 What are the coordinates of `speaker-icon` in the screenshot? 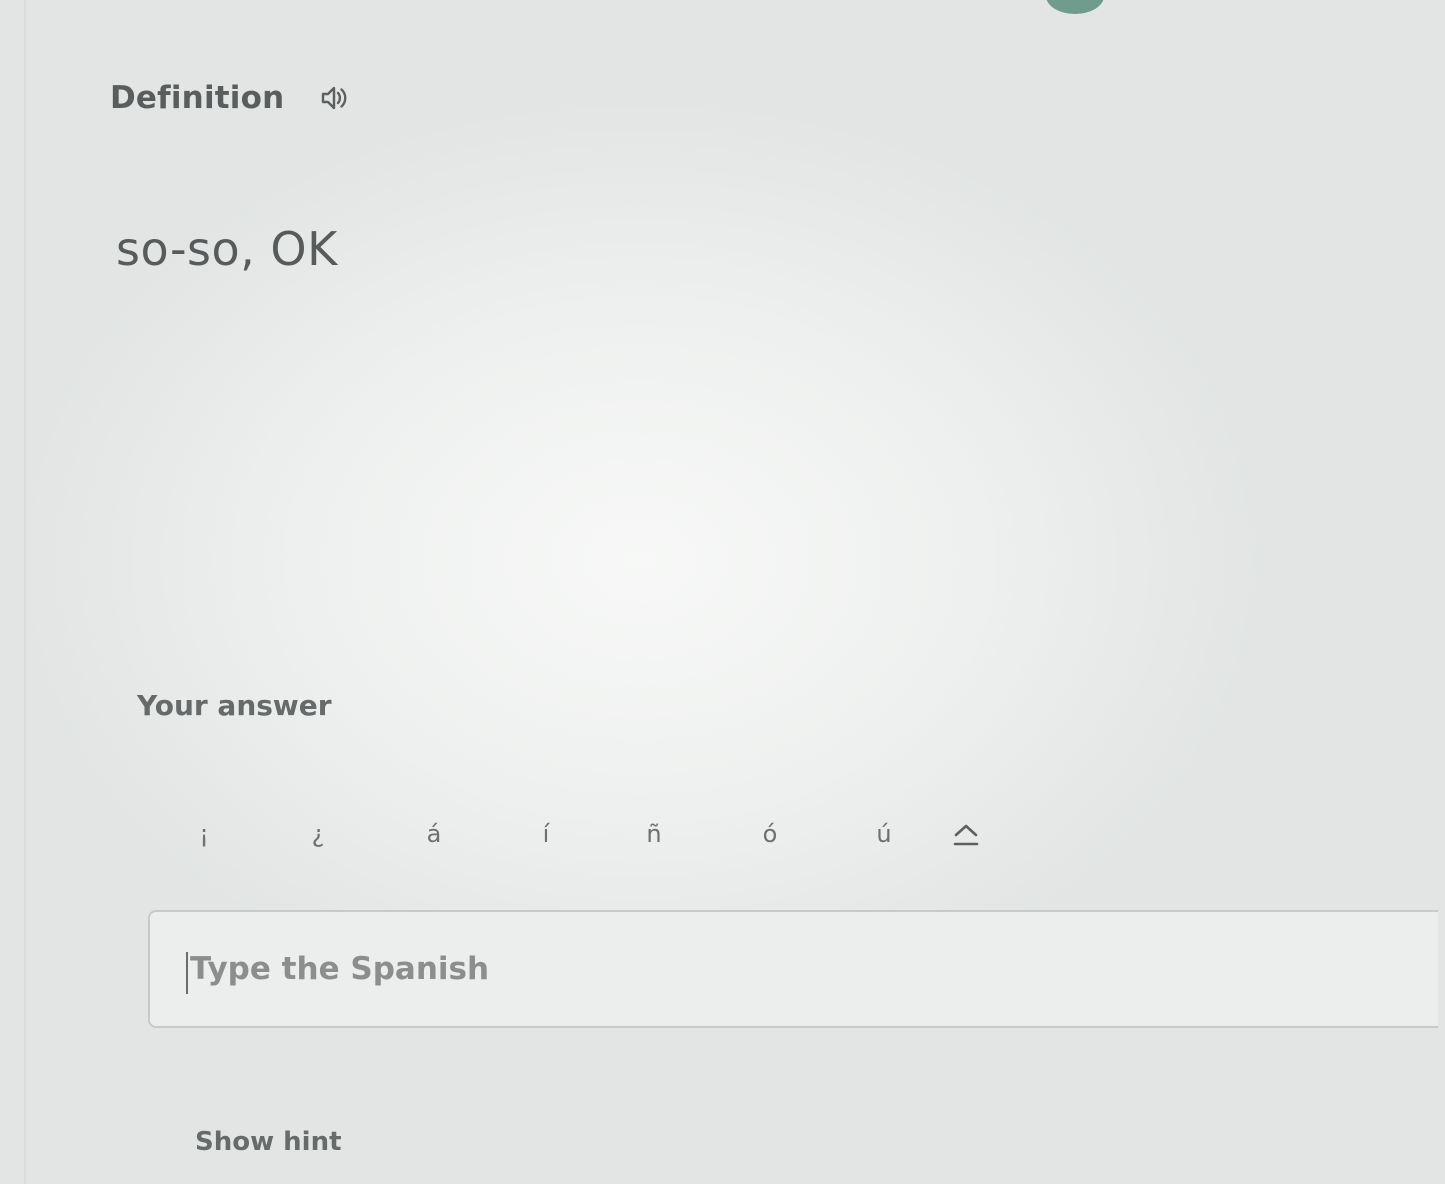 It's located at (335, 98).